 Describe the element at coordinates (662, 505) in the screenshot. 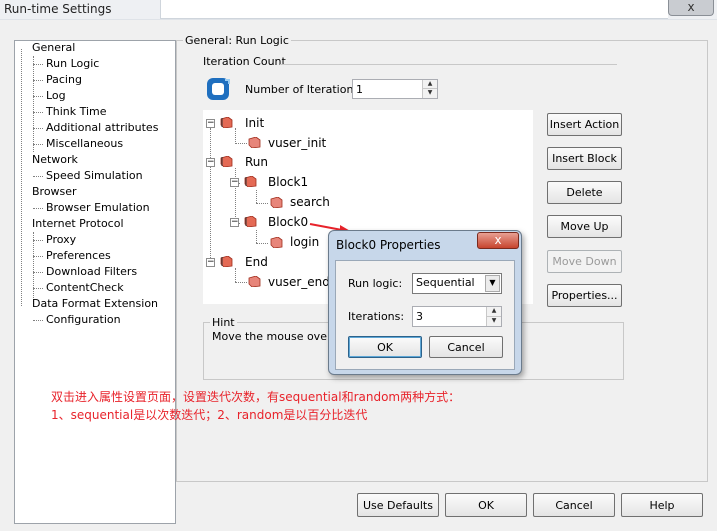

I see `help-button: Help` at that location.